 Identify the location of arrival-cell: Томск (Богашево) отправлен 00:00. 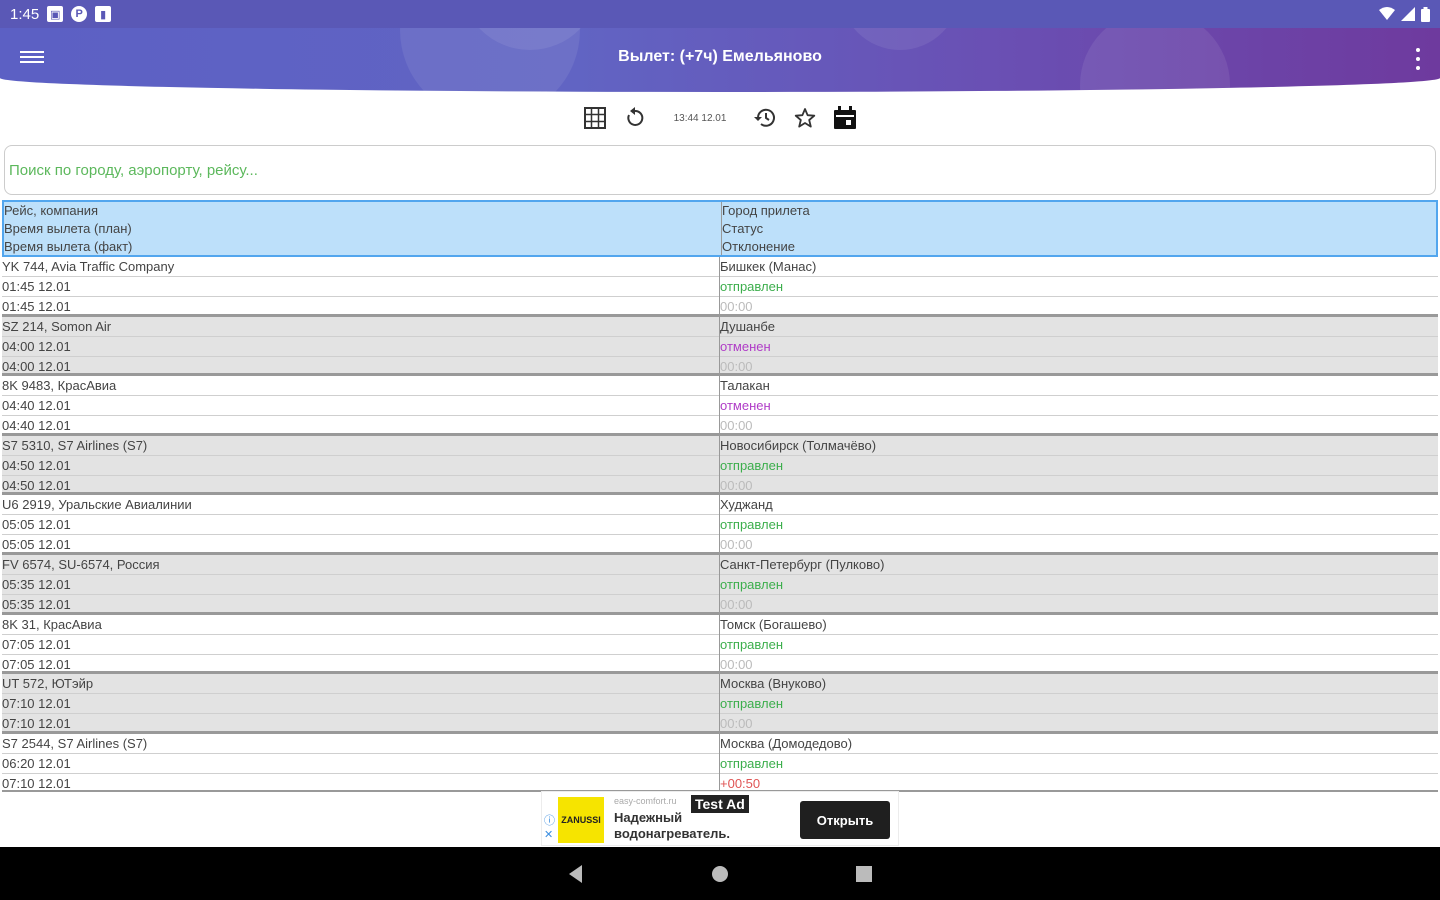
(1079, 643).